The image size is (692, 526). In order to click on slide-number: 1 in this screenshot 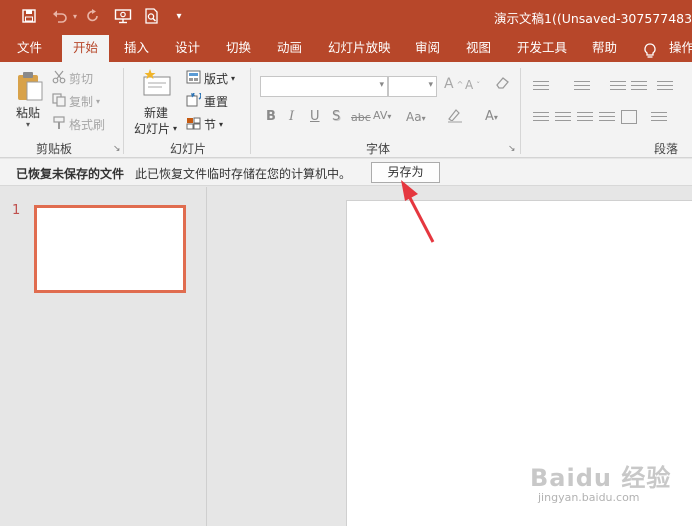, I will do `click(16, 210)`.